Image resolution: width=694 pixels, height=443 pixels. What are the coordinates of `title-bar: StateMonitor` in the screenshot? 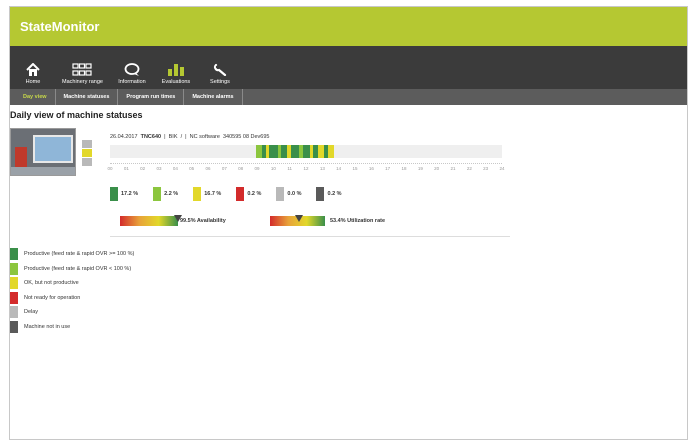 It's located at (348, 26).